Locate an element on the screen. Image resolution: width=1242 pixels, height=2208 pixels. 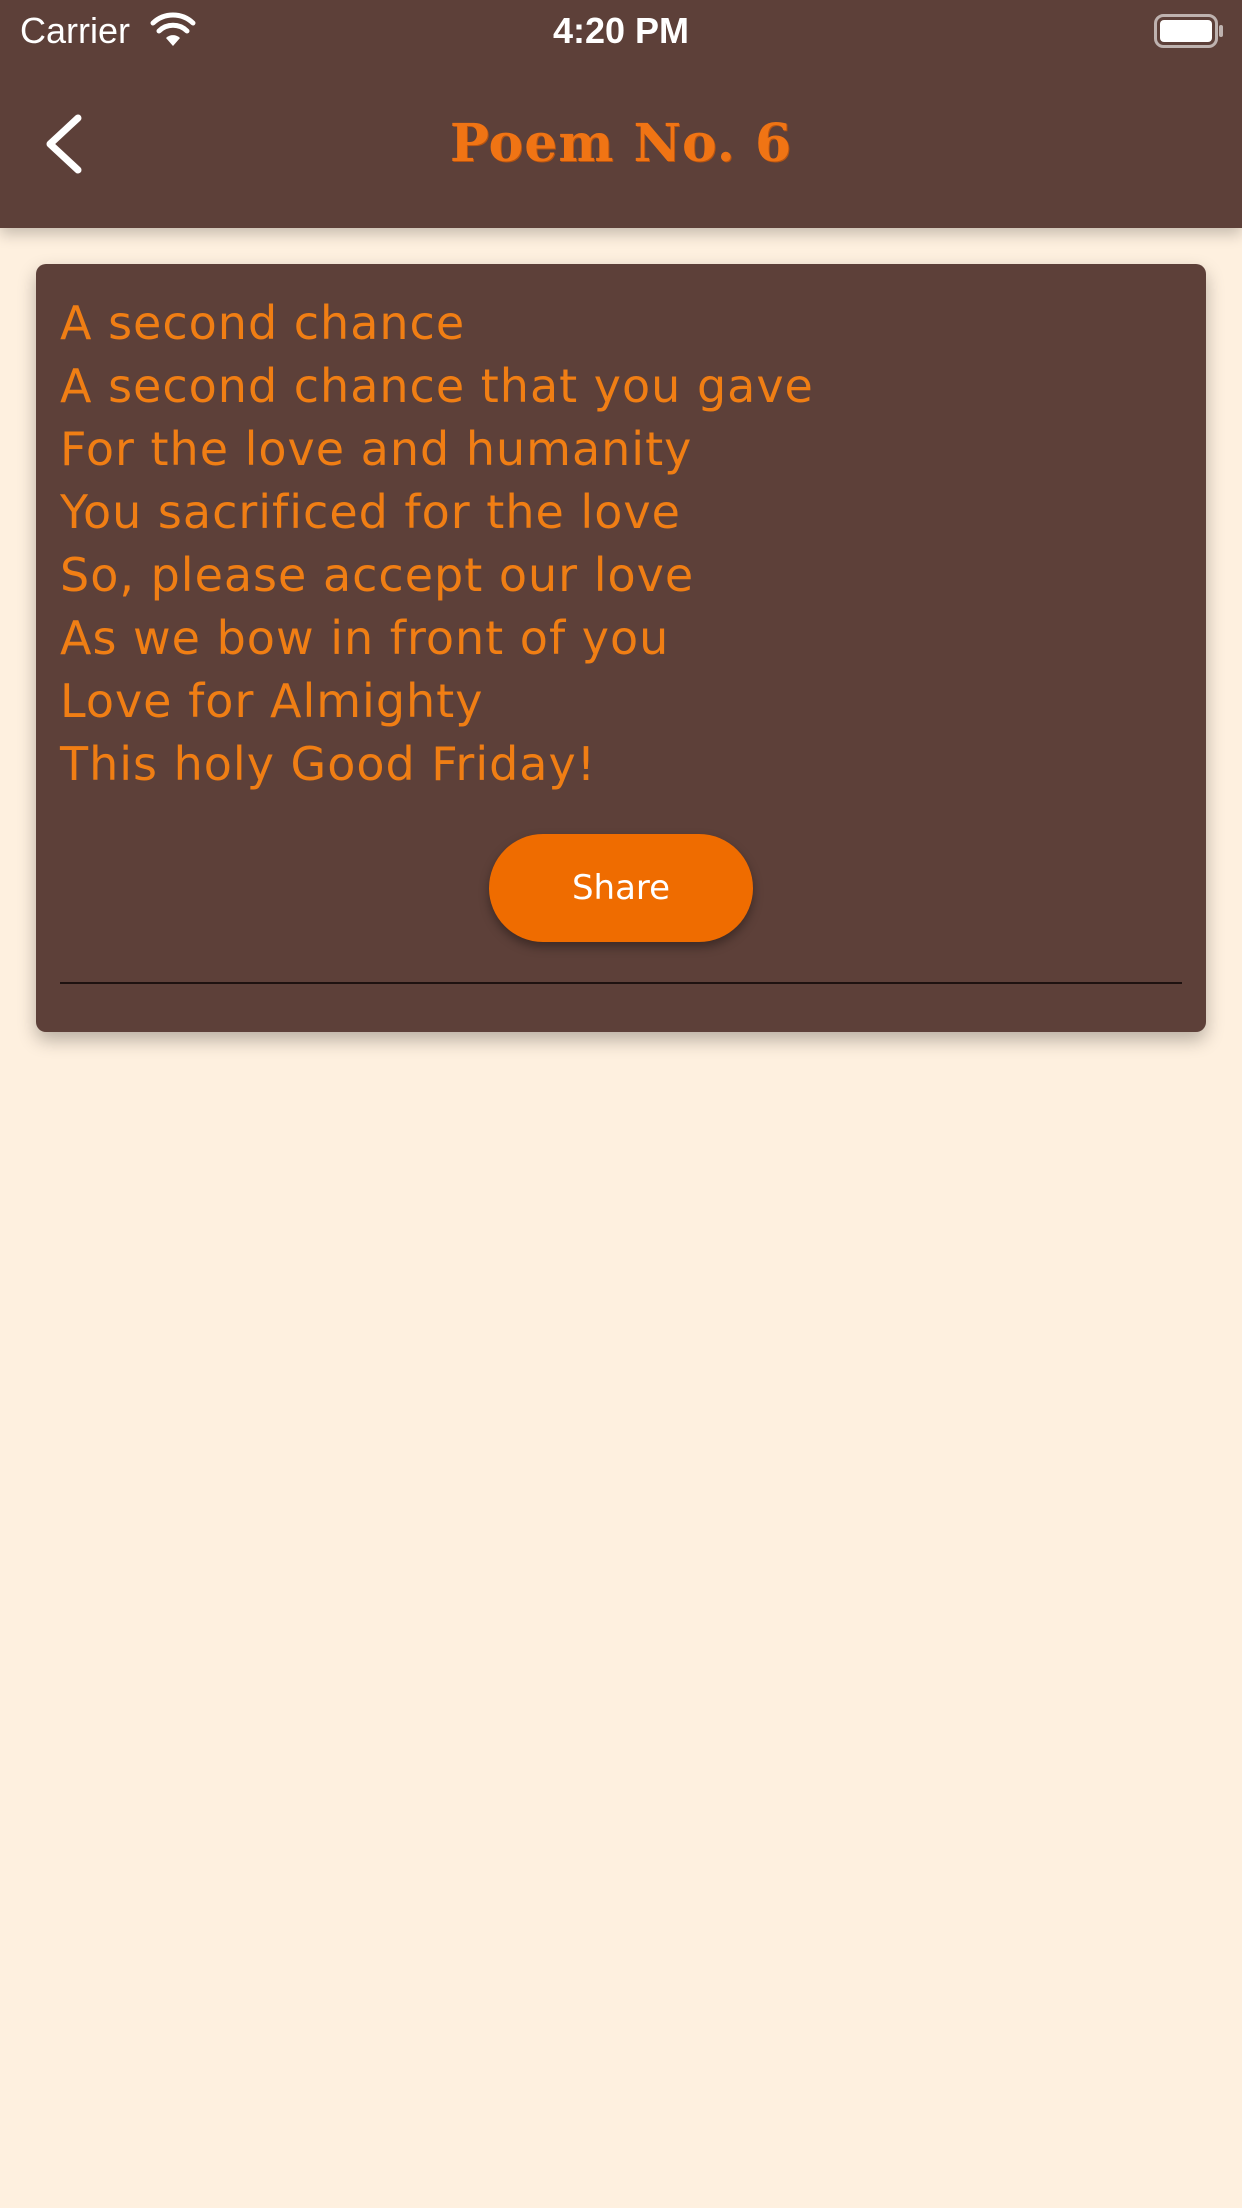
share-button: Share is located at coordinates (621, 888).